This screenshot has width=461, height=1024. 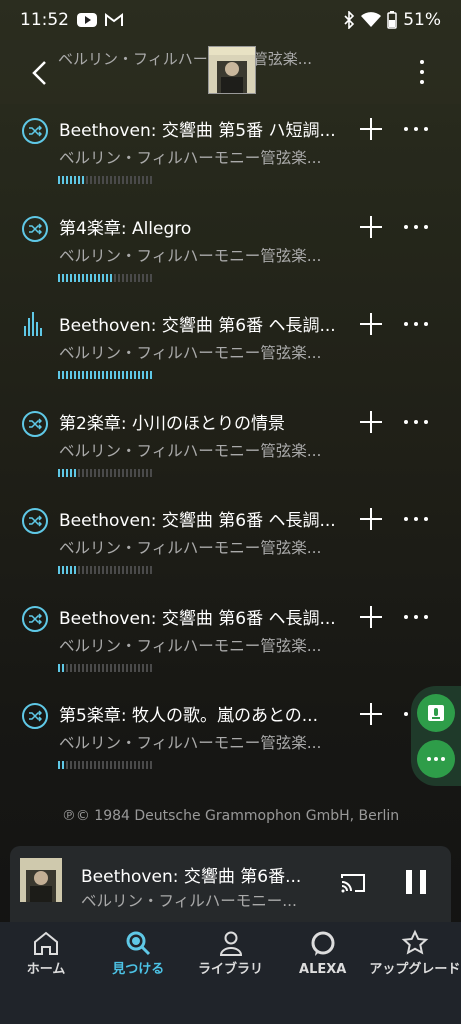 What do you see at coordinates (46, 969) in the screenshot?
I see `nav-label: ホーム` at bounding box center [46, 969].